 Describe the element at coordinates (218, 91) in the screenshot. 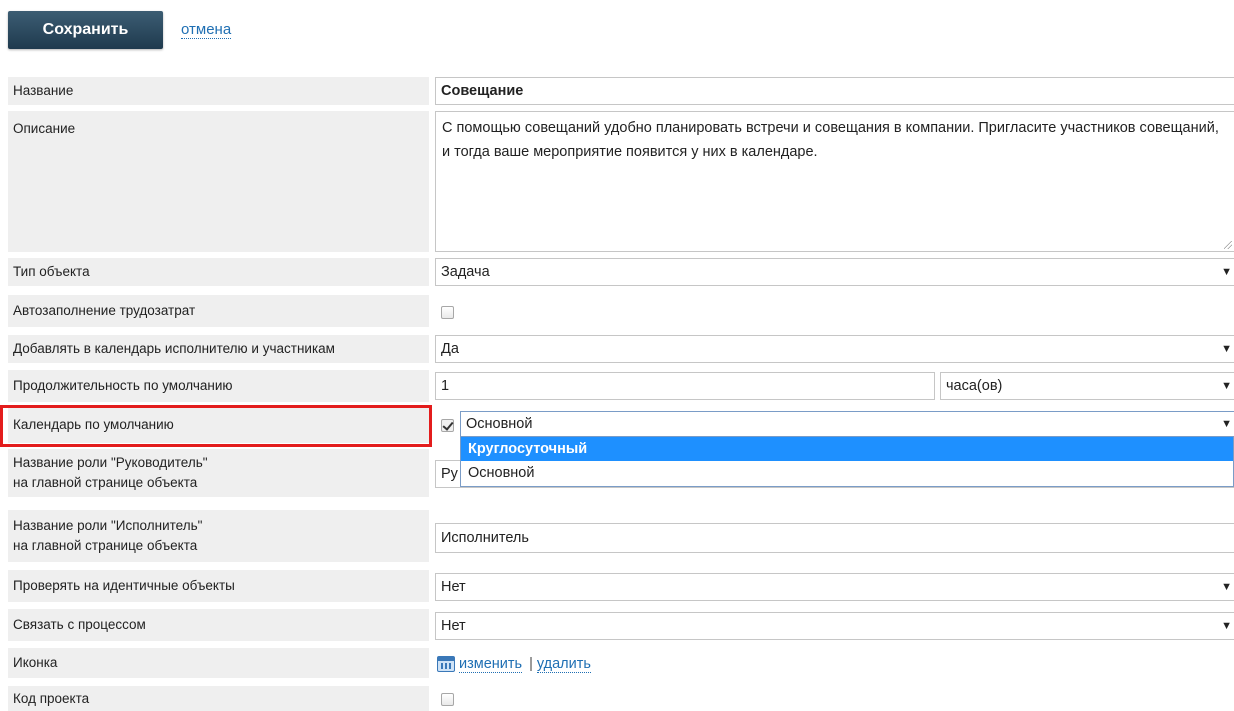

I see `name-label: Название` at that location.